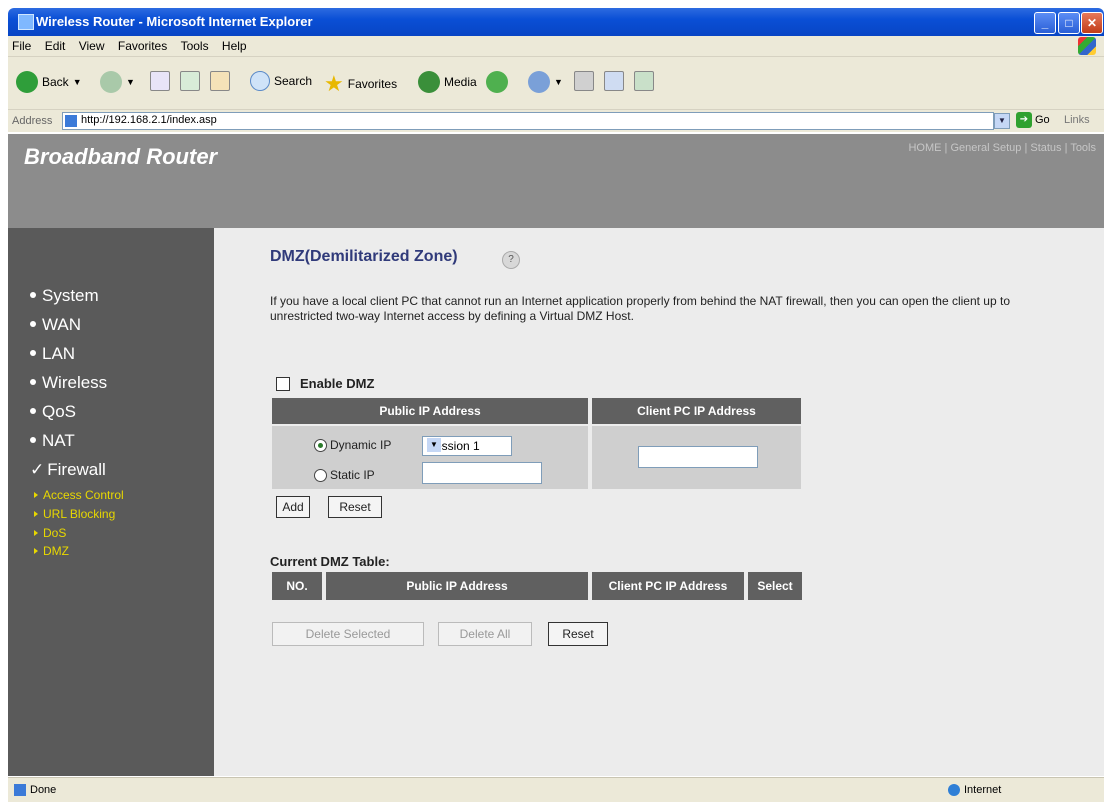 Image resolution: width=1112 pixels, height=809 pixels. I want to click on sidebar-sub-url-blocking: URL Blocking, so click(74, 514).